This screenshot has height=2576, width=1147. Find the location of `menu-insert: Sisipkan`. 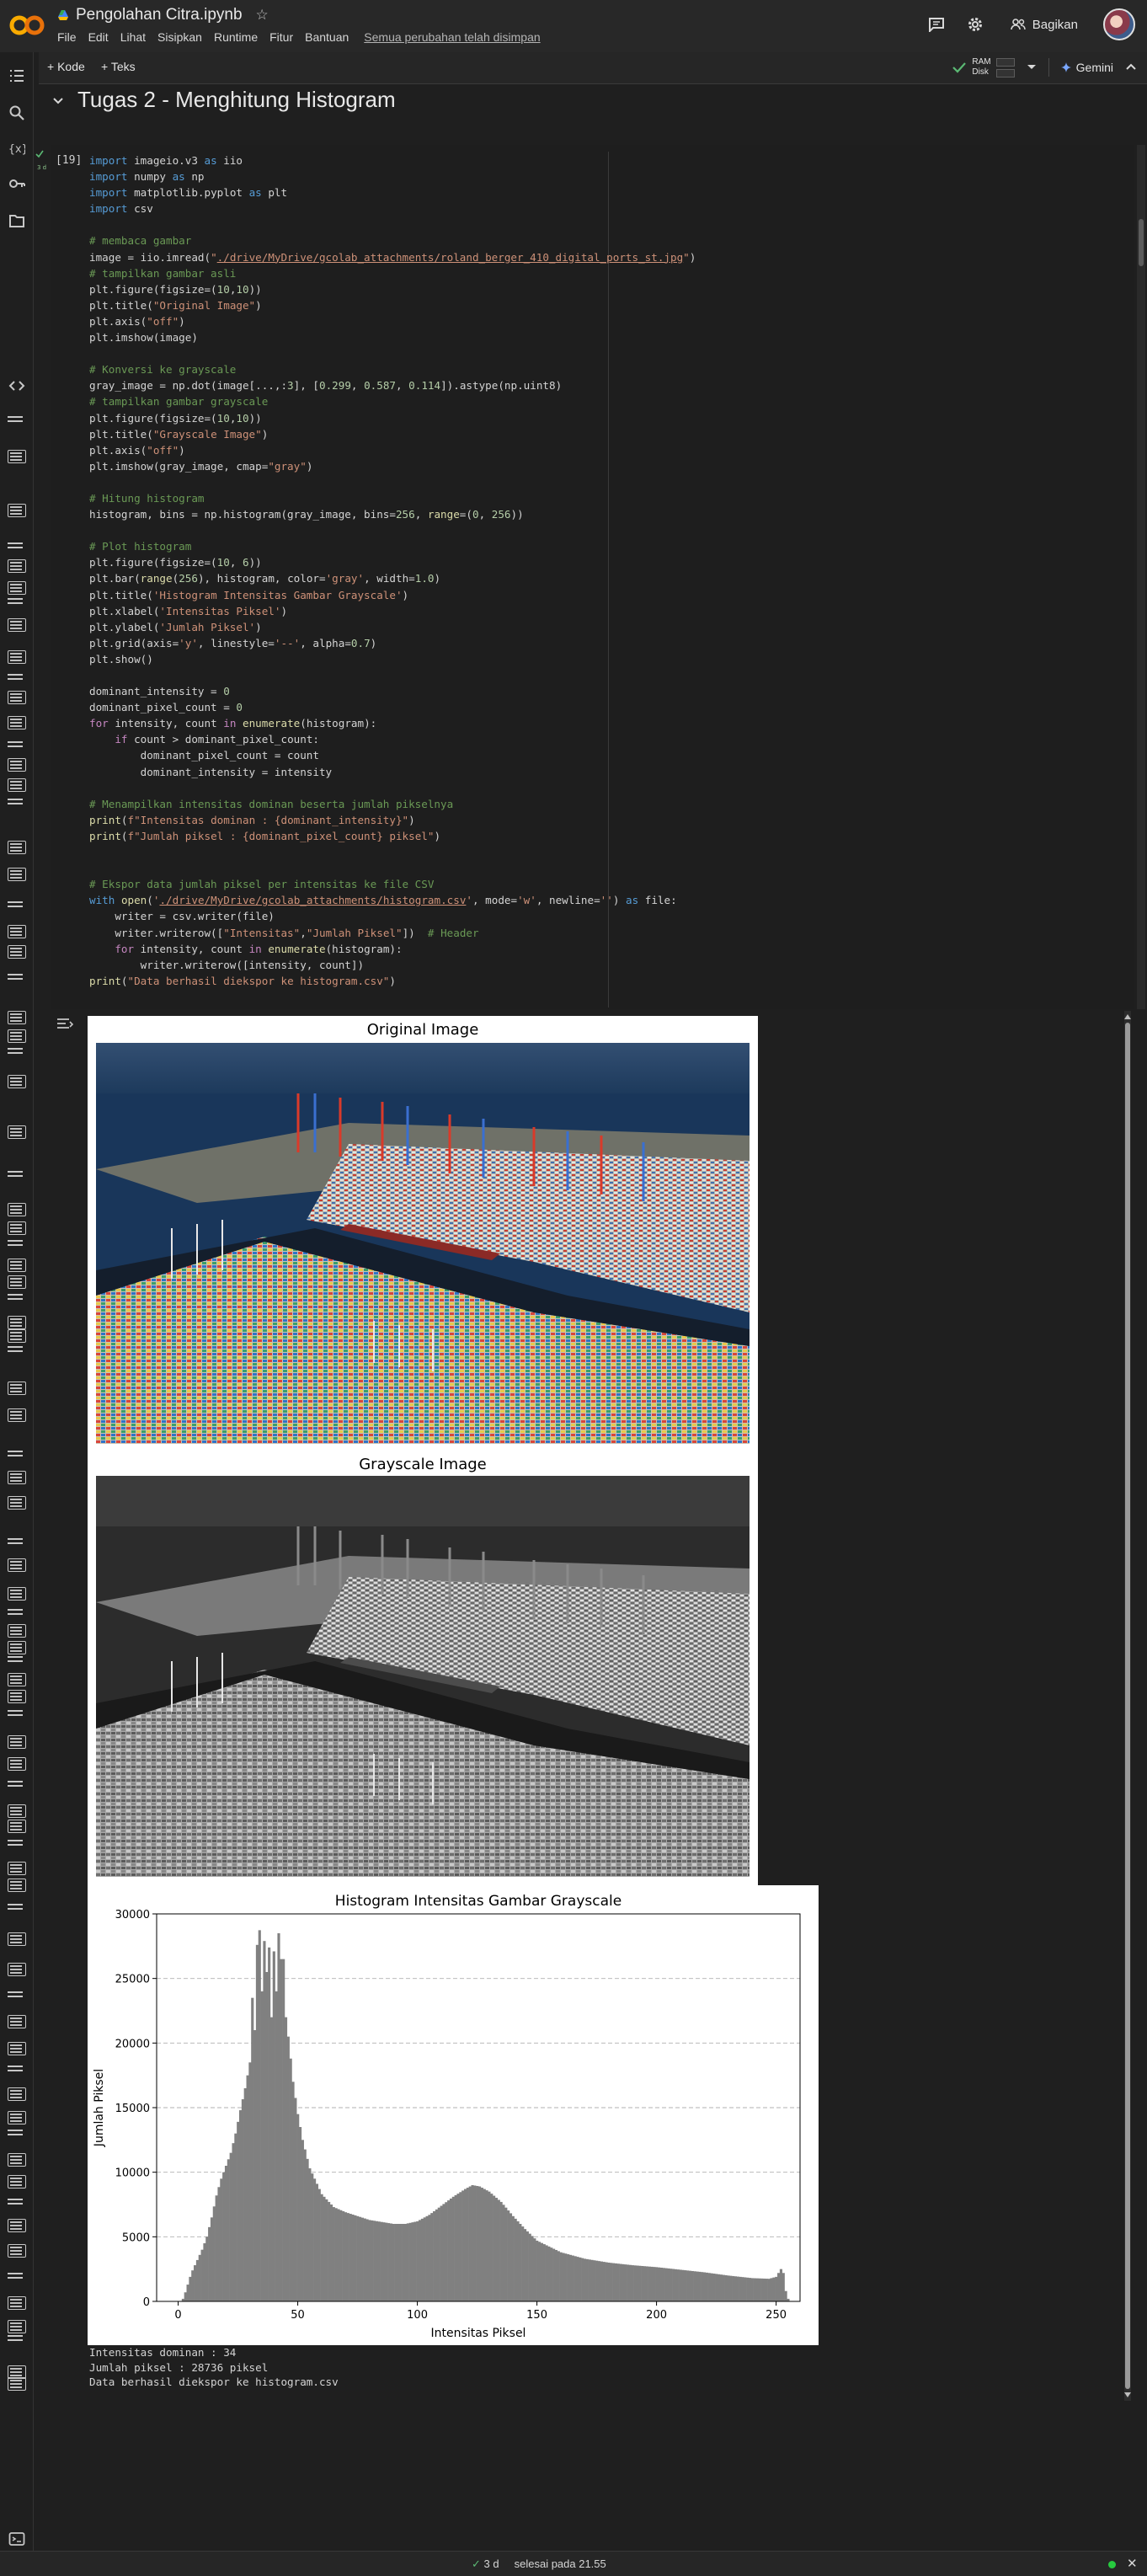

menu-insert: Sisipkan is located at coordinates (179, 37).